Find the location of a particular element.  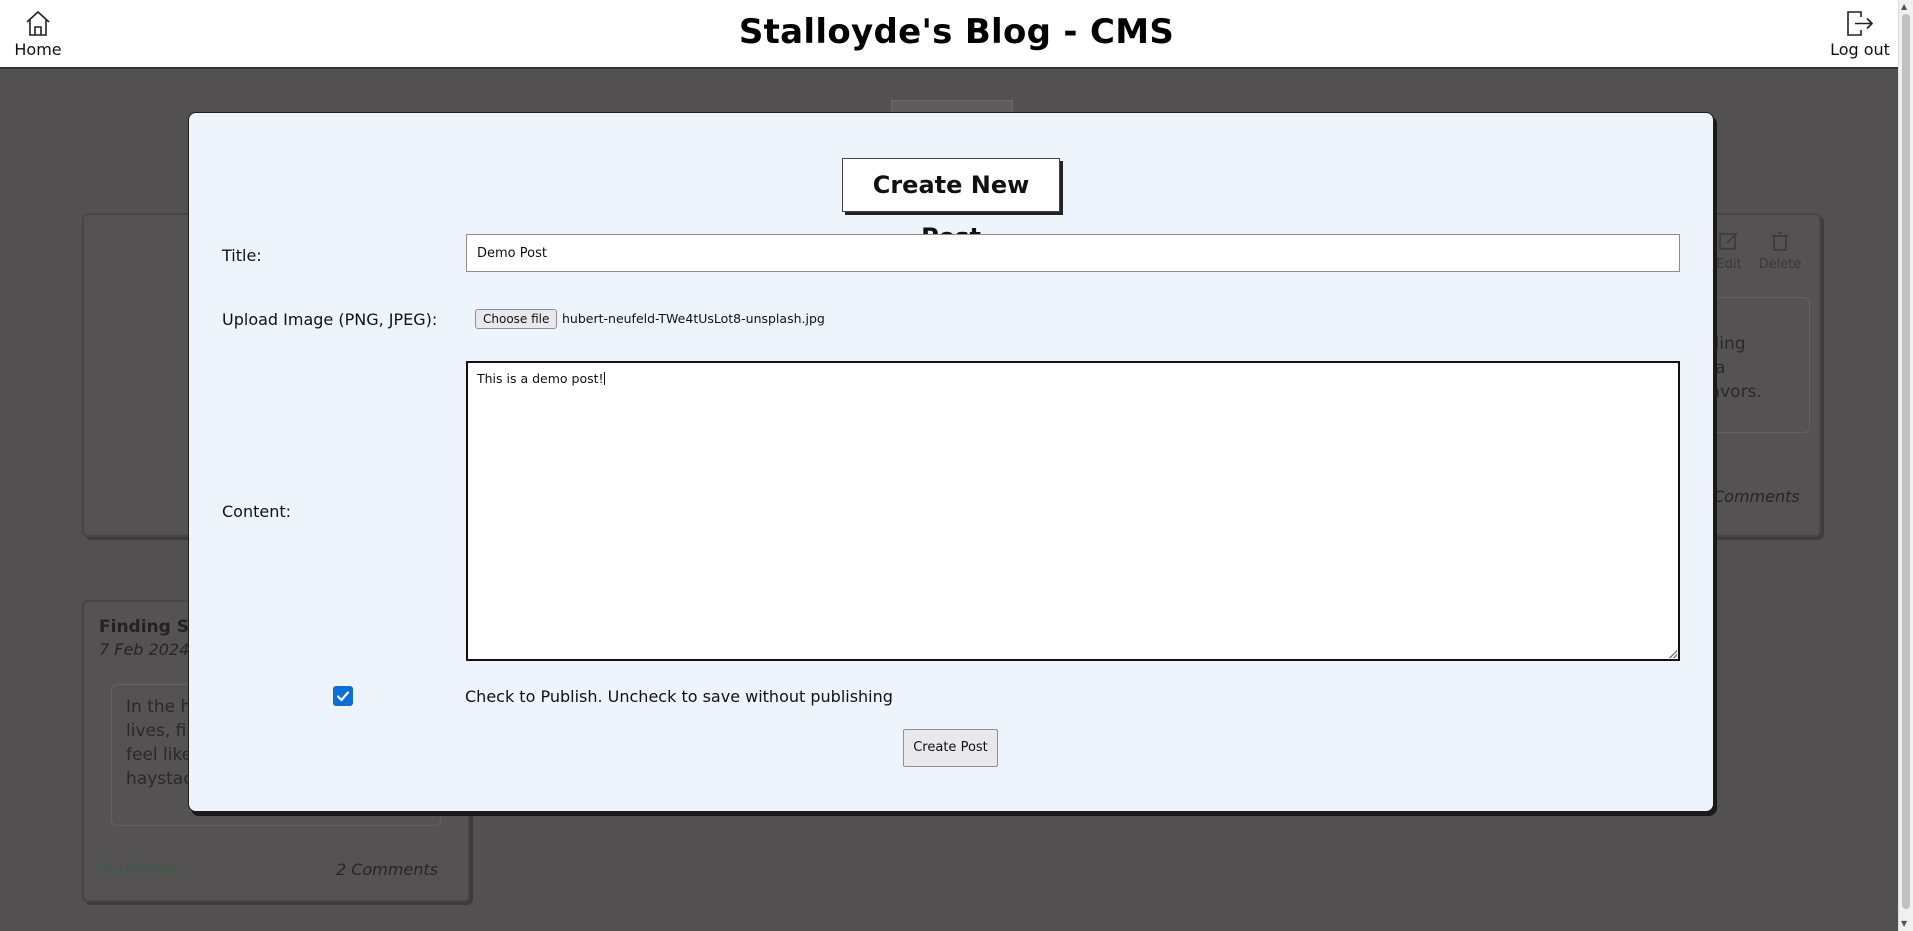

comments-count-bg: 2 Comments is located at coordinates (387, 869).